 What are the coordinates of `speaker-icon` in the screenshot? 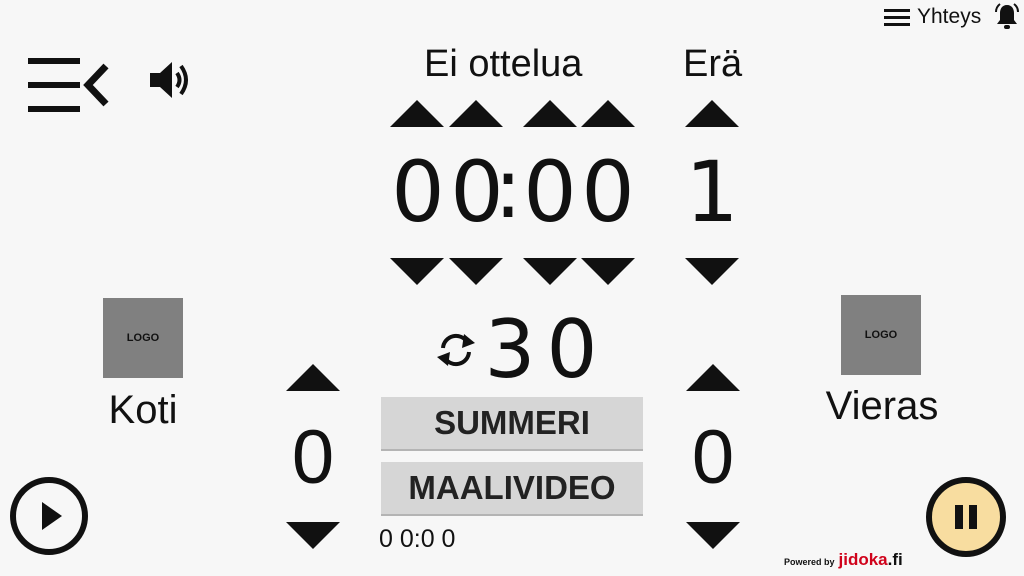 It's located at (172, 80).